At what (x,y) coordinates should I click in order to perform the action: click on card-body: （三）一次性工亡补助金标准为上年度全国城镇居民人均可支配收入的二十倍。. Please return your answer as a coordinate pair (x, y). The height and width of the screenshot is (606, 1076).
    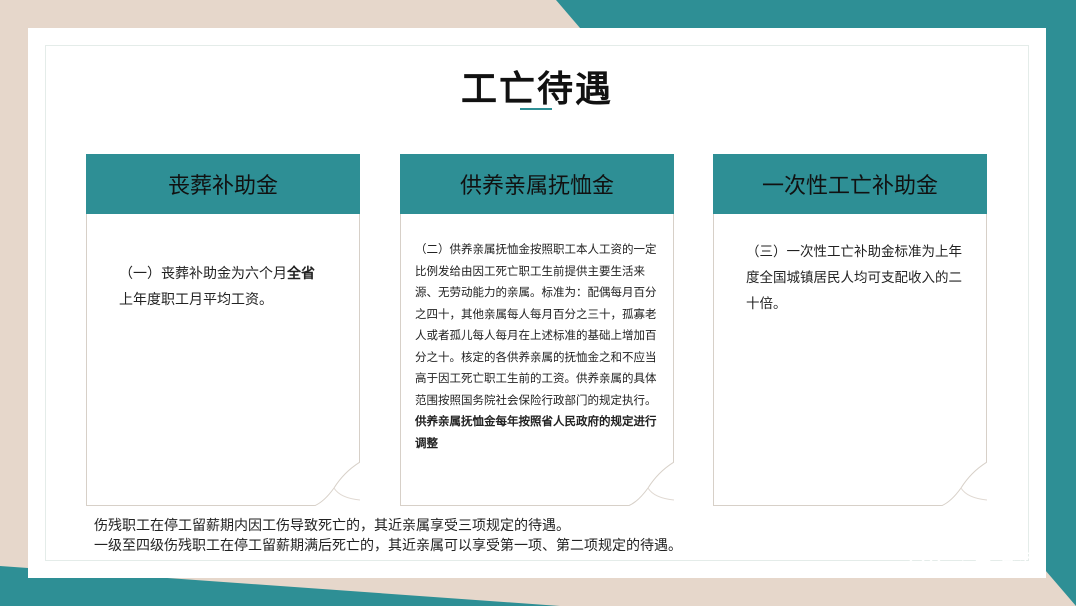
    Looking at the image, I should click on (854, 278).